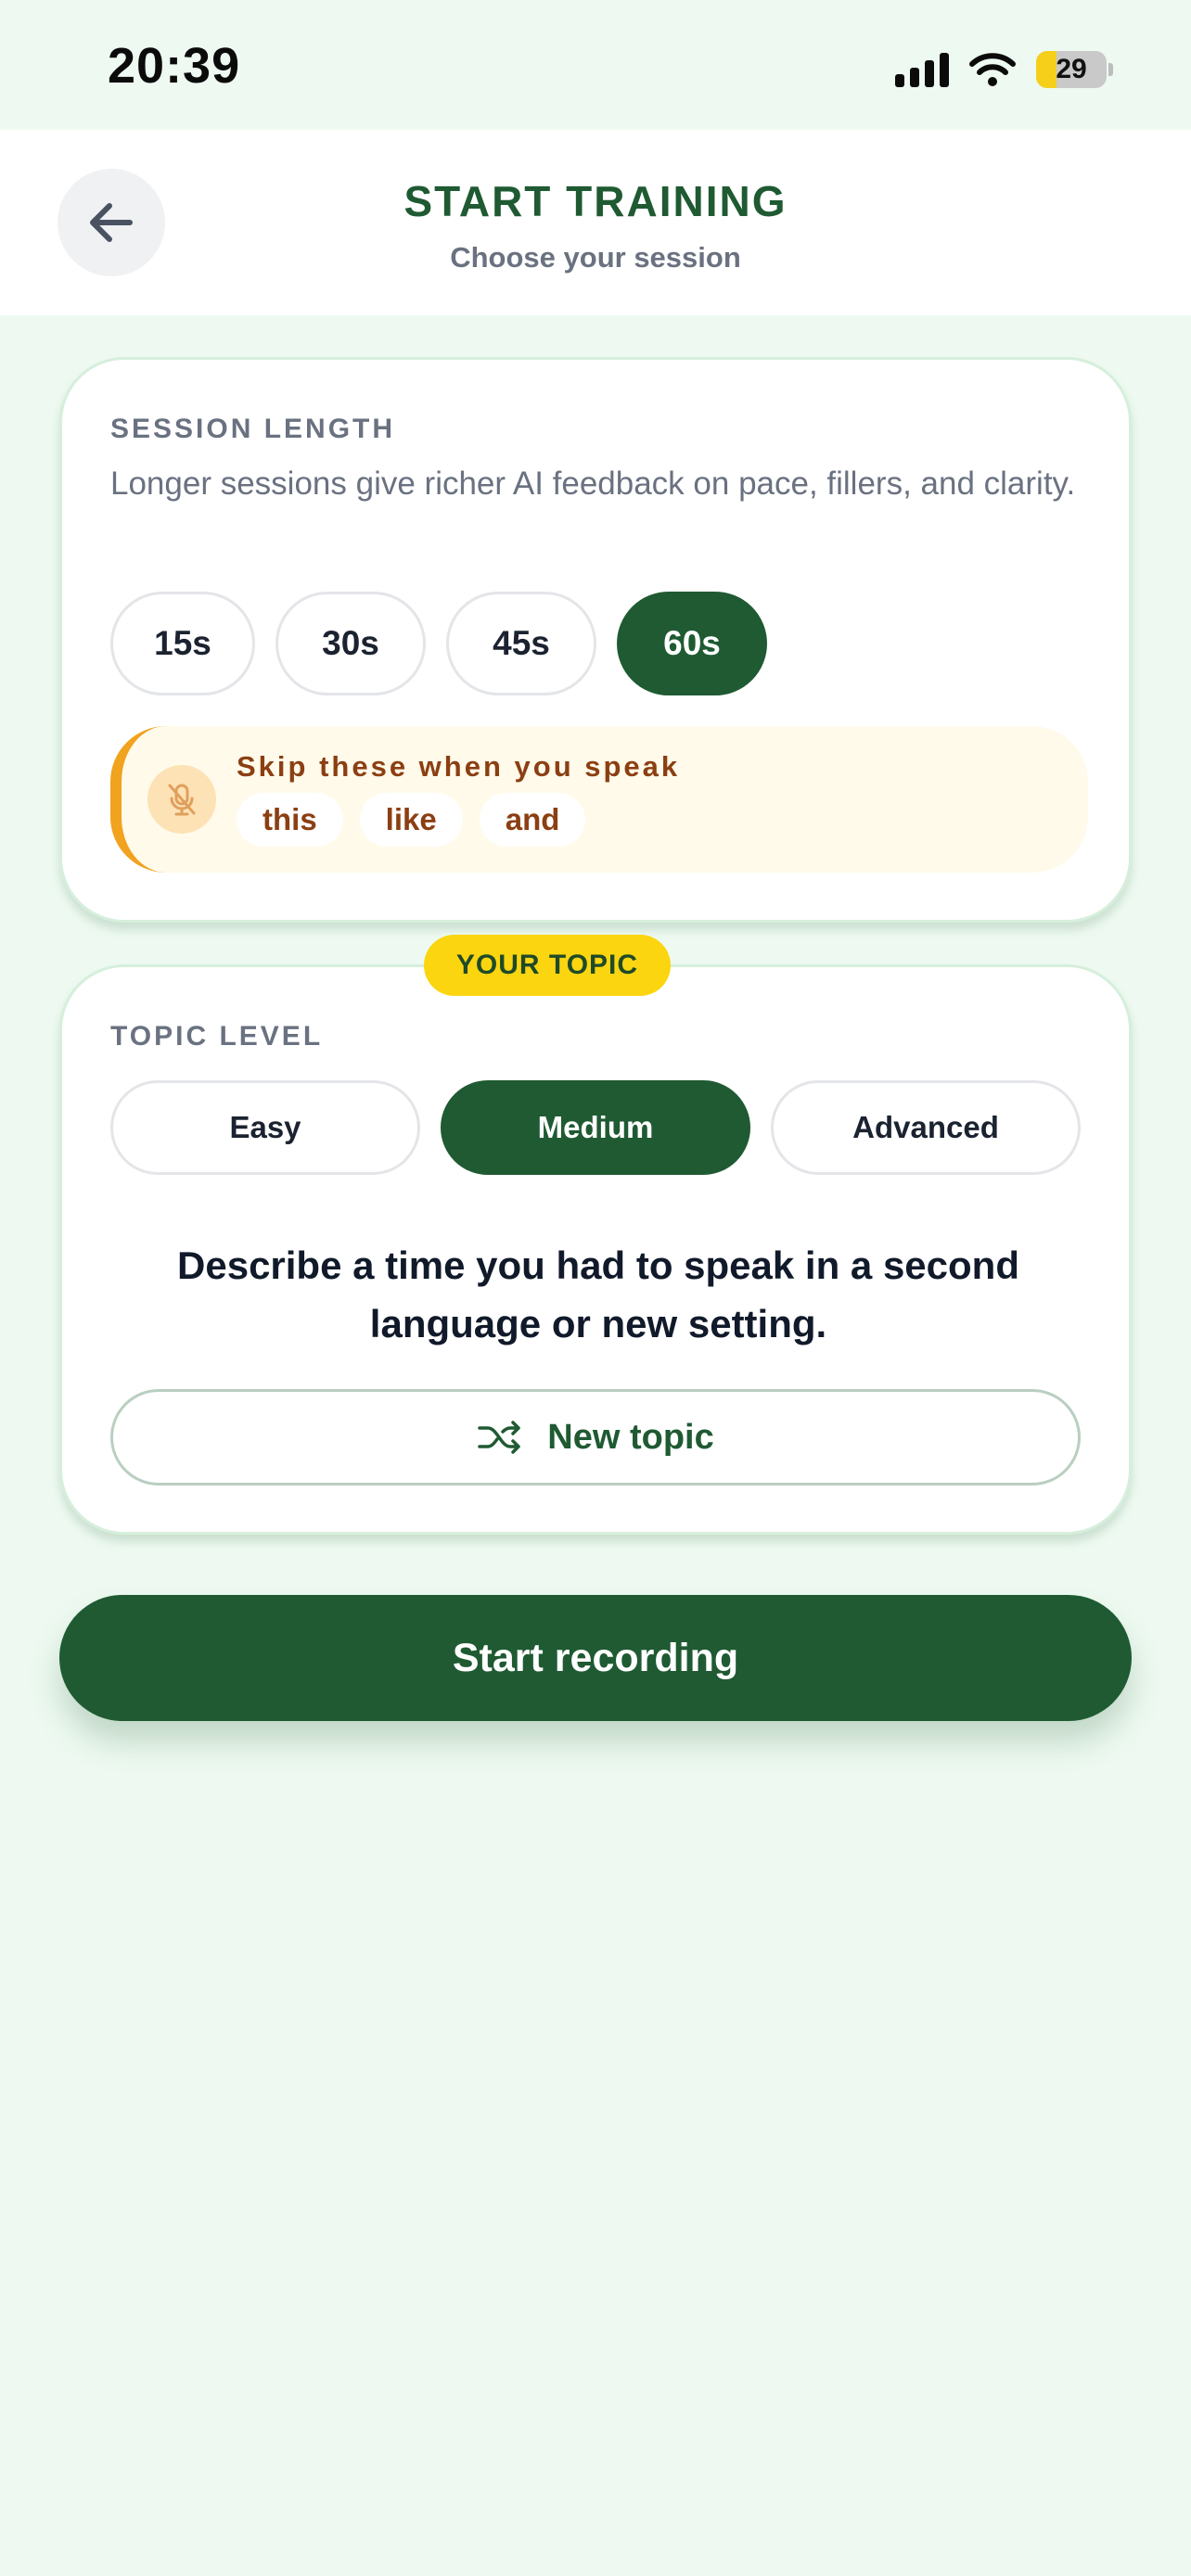 The image size is (1191, 2576). What do you see at coordinates (630, 1437) in the screenshot?
I see `new-topic-label: New topic` at bounding box center [630, 1437].